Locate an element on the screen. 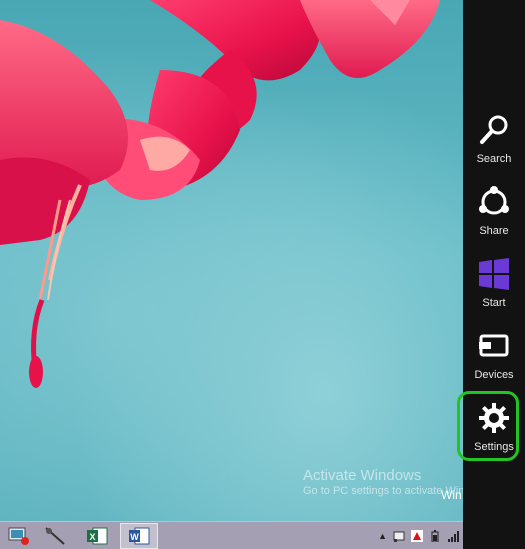 This screenshot has width=525, height=549. share-icon is located at coordinates (494, 200).